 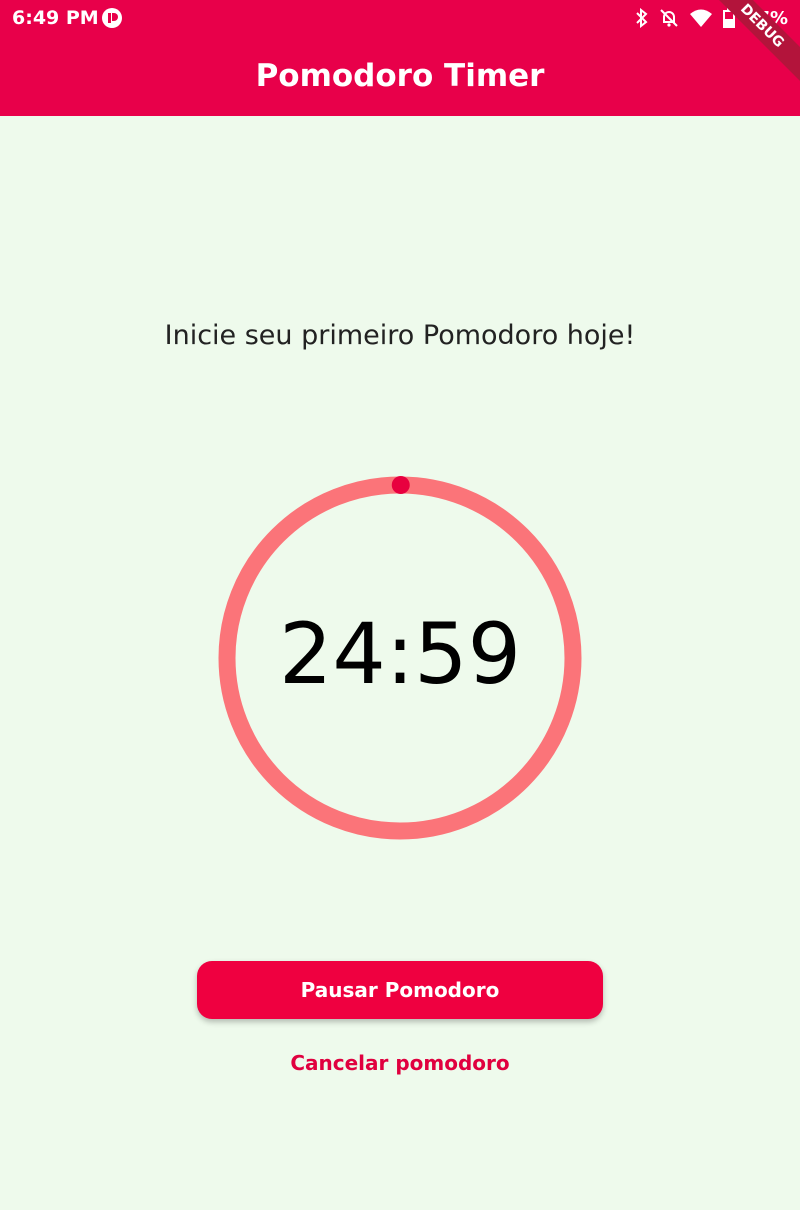 I want to click on cancel-pomodoro-button: Cancelar pomodoro, so click(x=400, y=1063).